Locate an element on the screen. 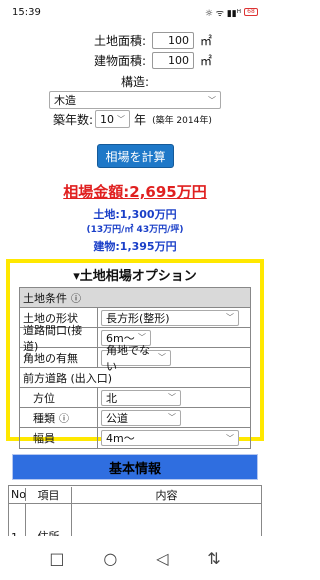 The width and height of the screenshot is (320, 580). road-width-select: 4m〜 ﹀ is located at coordinates (170, 438).